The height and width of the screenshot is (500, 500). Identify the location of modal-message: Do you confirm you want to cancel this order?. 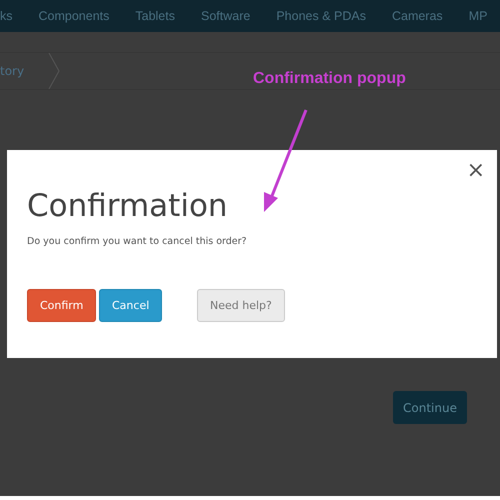
(137, 241).